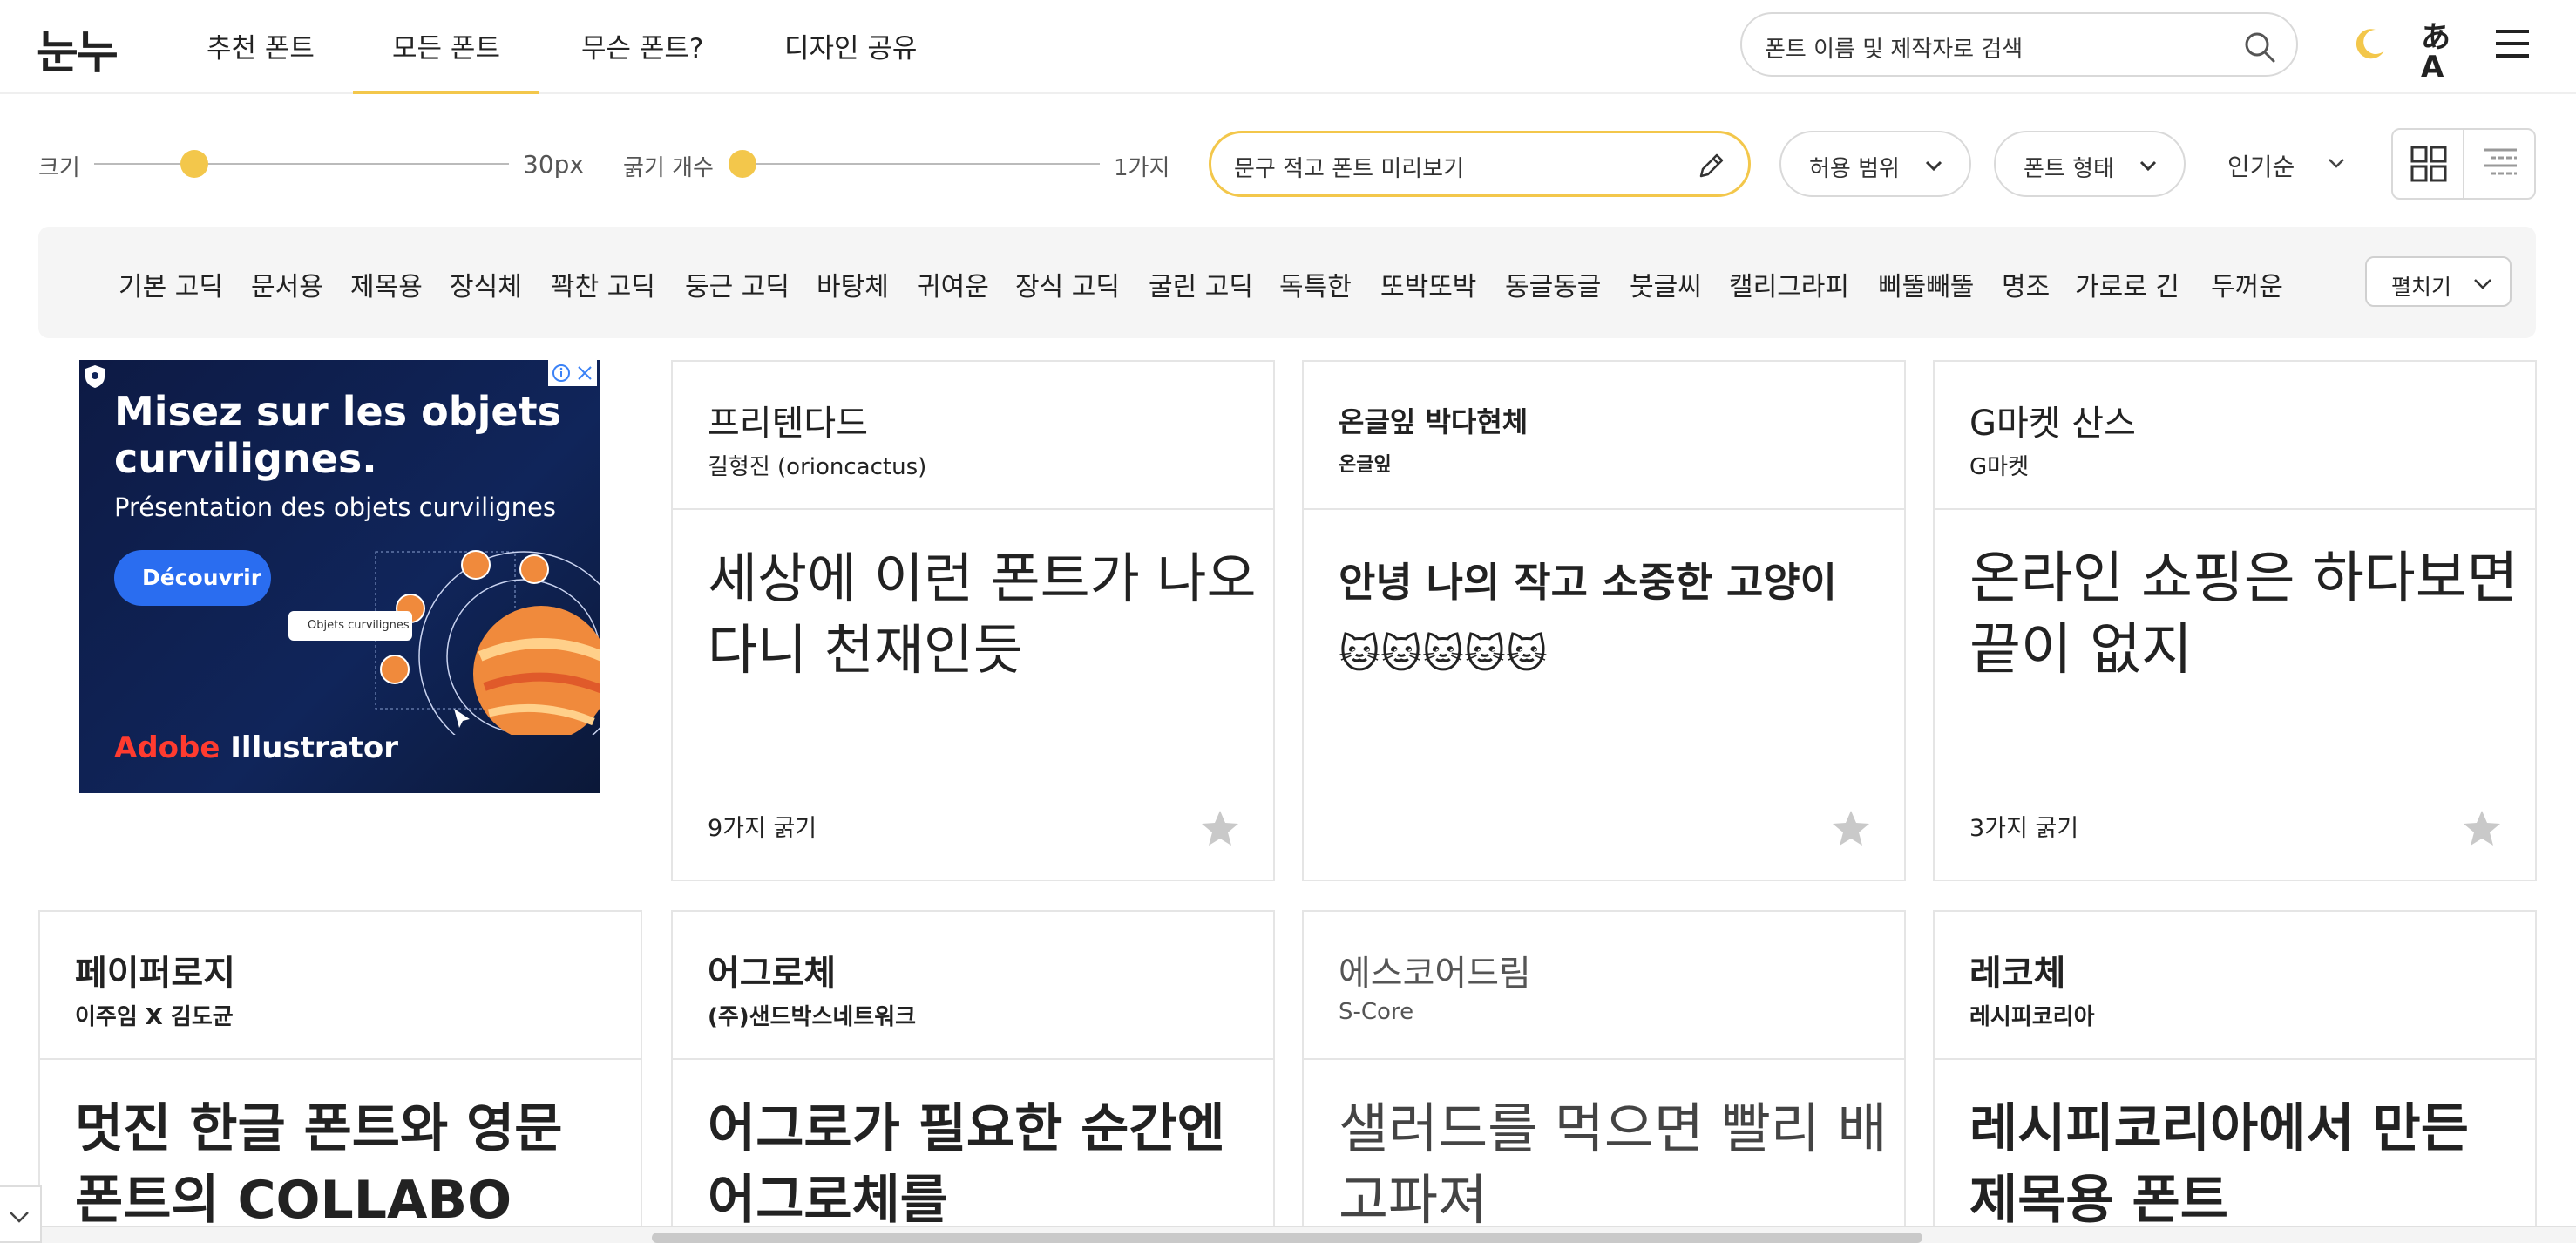  I want to click on weight-slider-thumb, so click(743, 164).